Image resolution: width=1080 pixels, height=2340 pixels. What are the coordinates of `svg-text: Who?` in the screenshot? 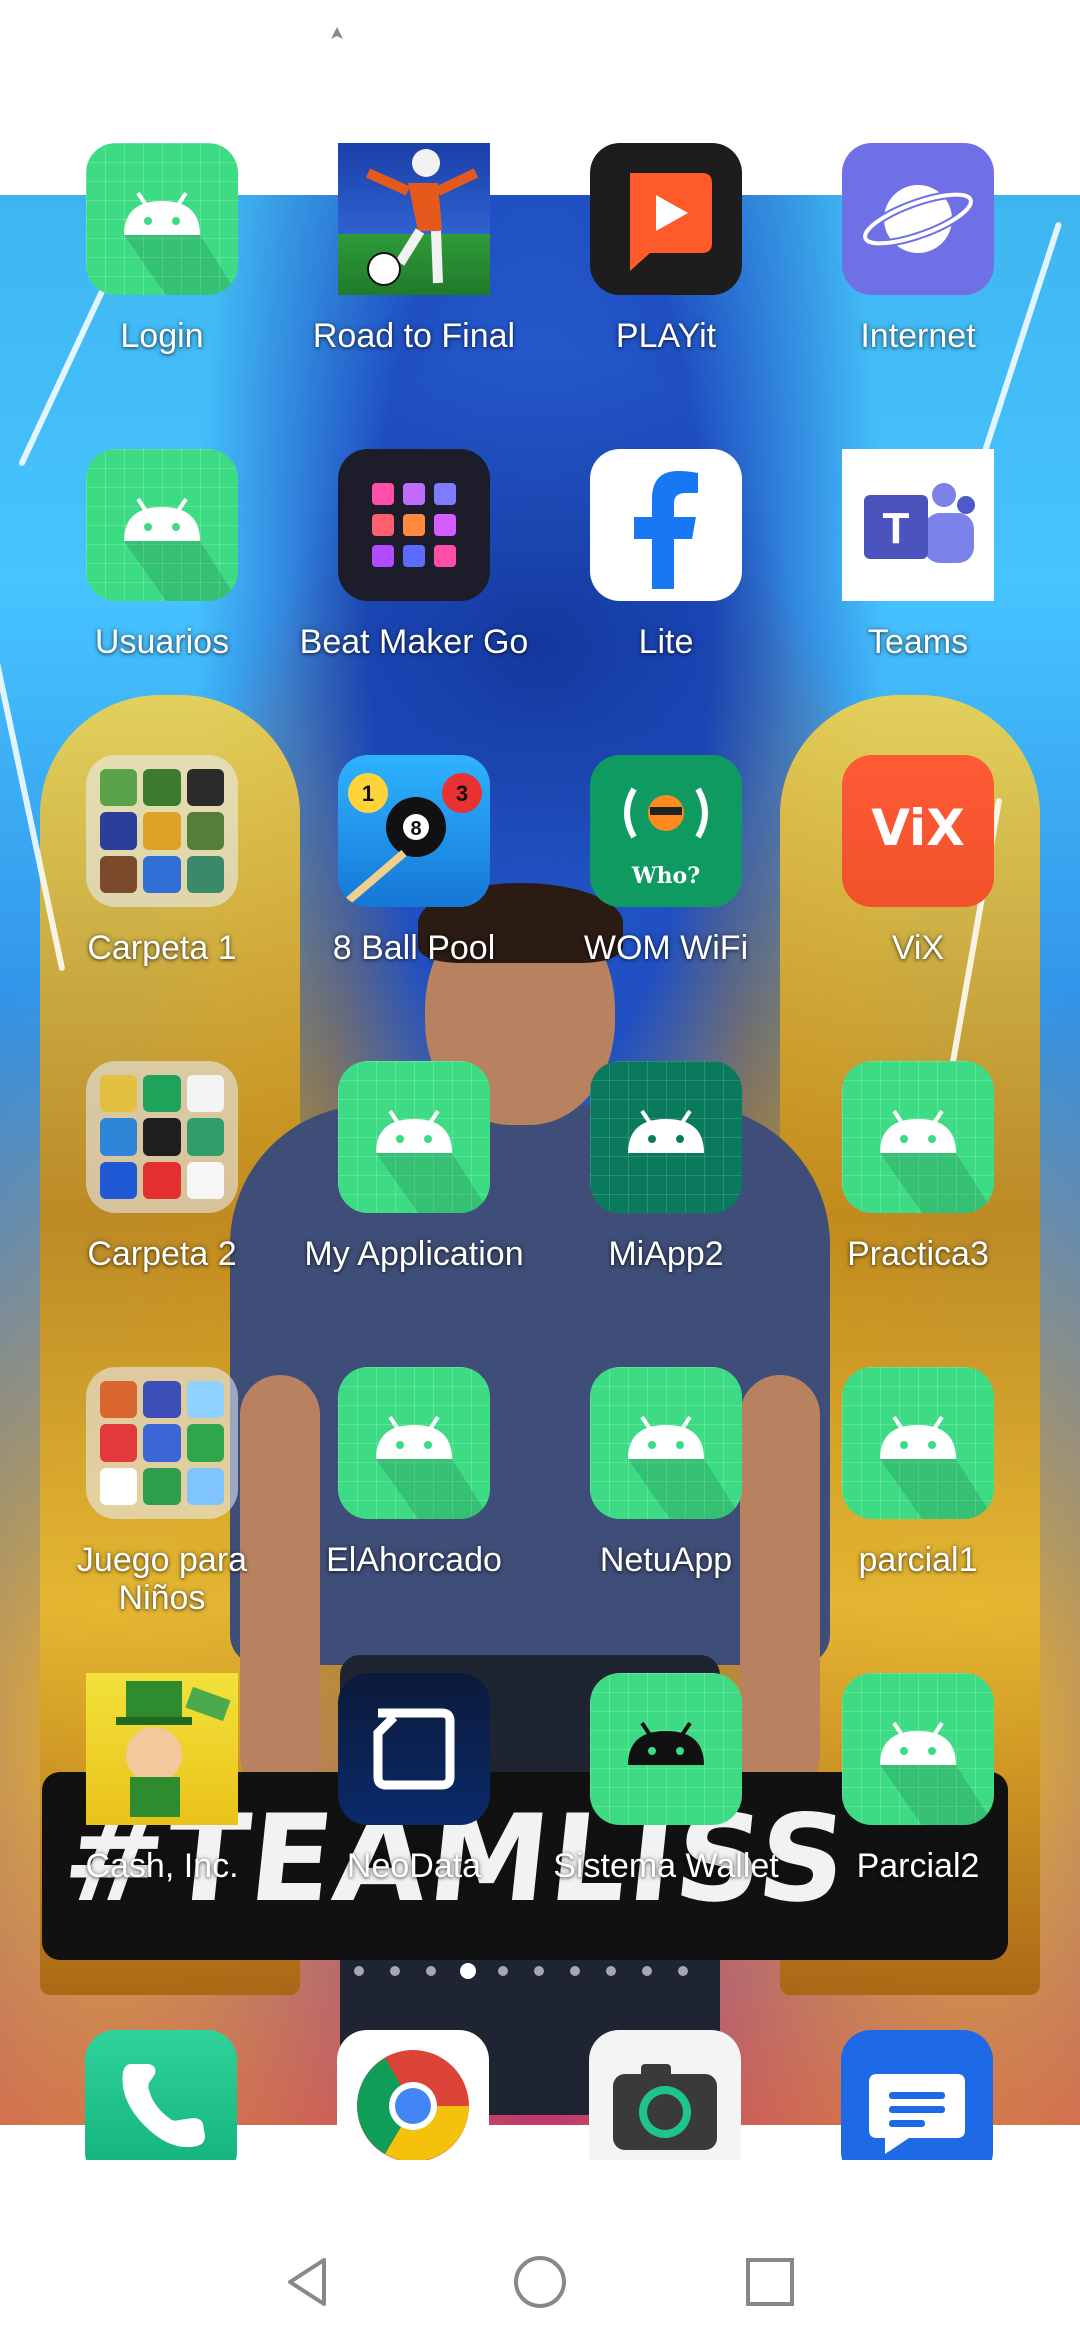 It's located at (665, 876).